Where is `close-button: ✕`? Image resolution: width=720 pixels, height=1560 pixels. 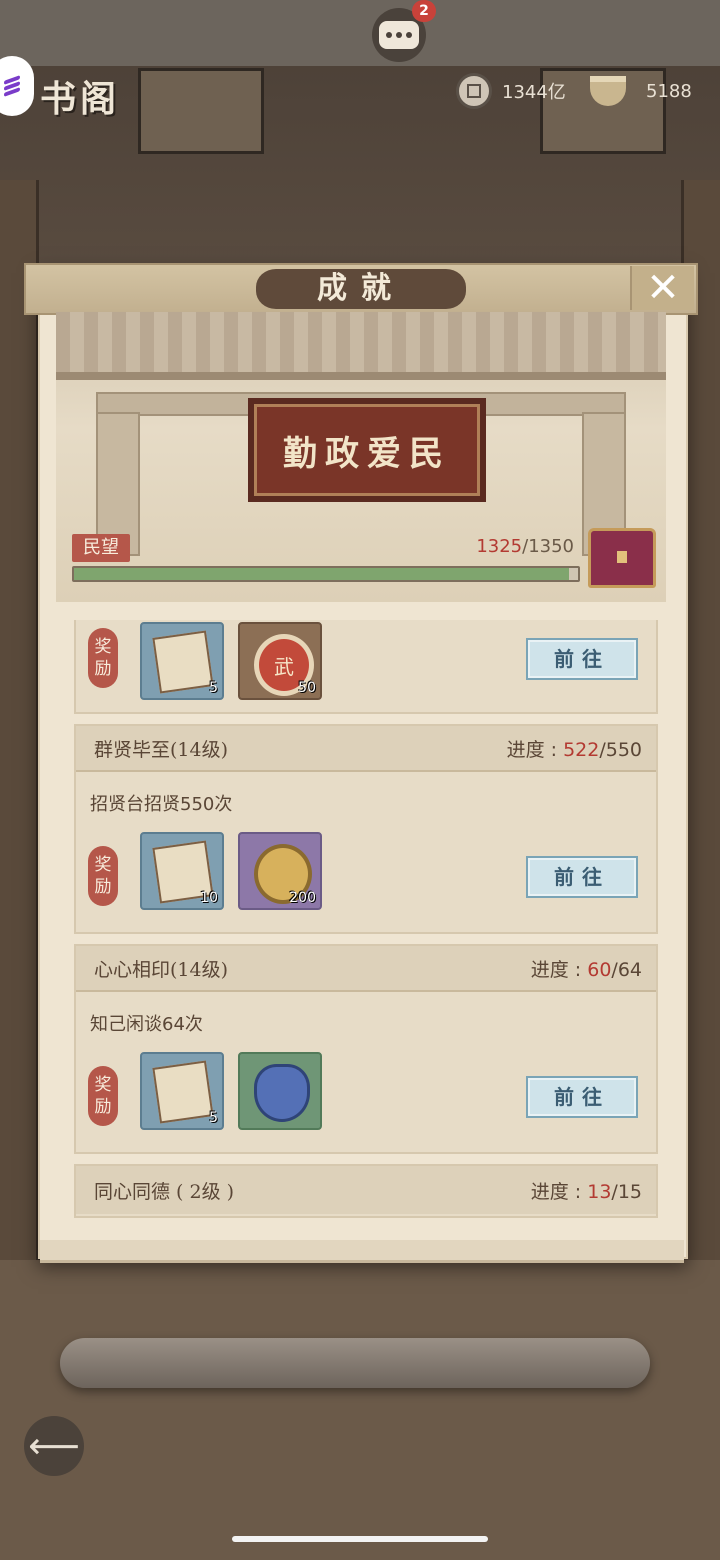 close-button: ✕ is located at coordinates (662, 288).